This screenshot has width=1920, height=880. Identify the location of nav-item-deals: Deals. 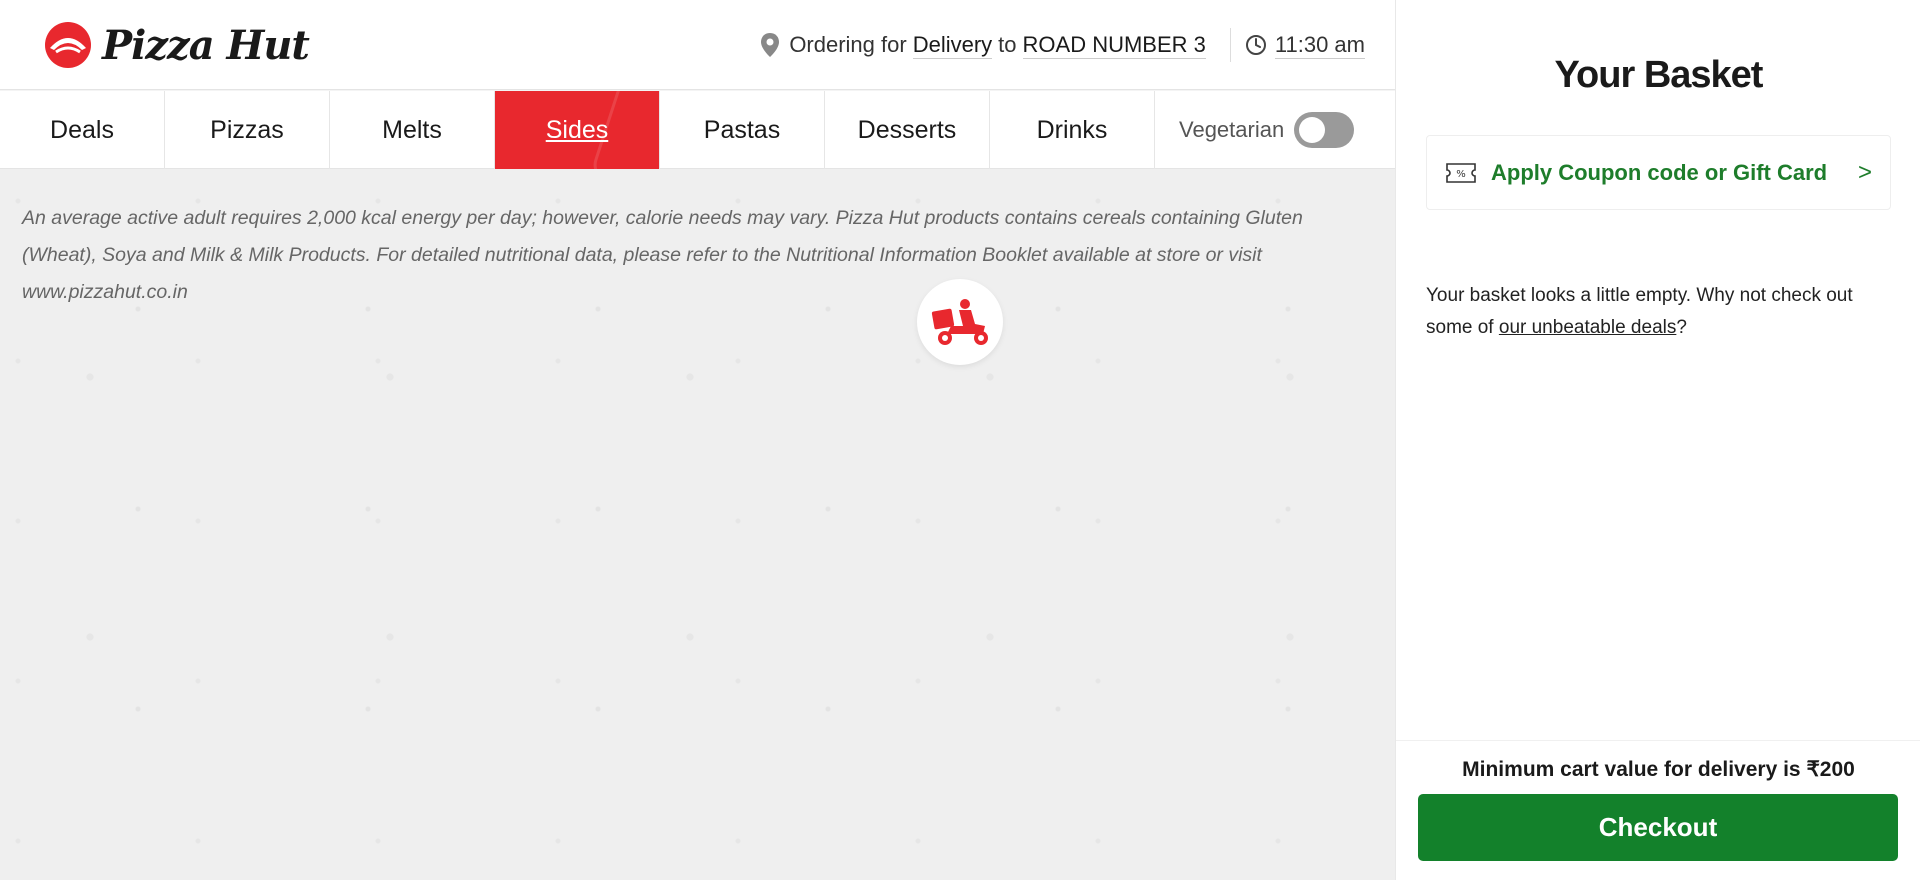
(82, 130).